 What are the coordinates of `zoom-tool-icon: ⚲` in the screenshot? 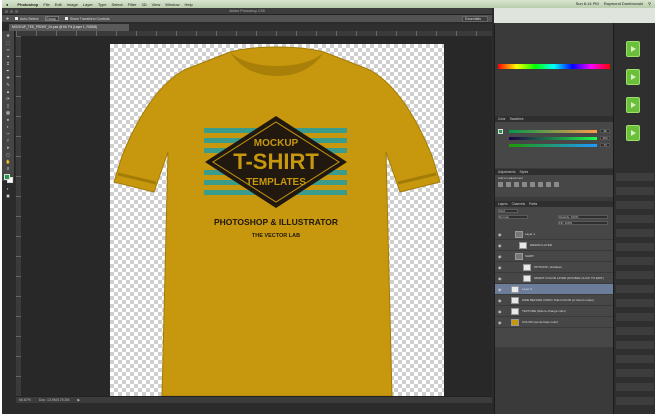 It's located at (8, 168).